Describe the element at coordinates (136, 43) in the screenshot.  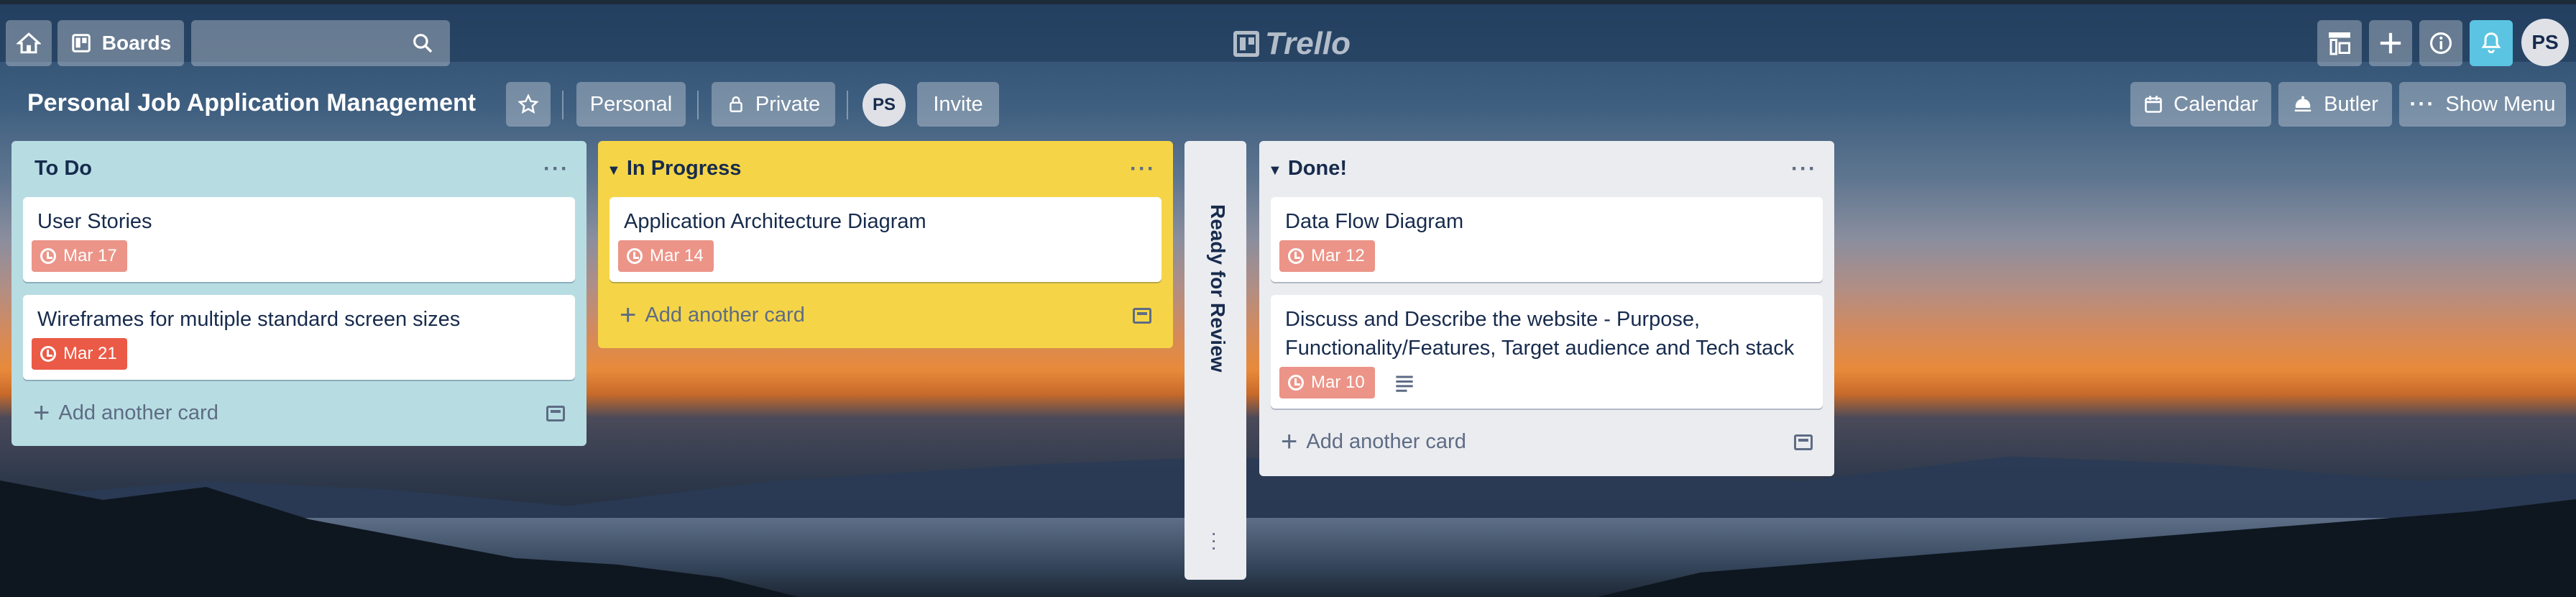
I see `boards-label: Boards` at that location.